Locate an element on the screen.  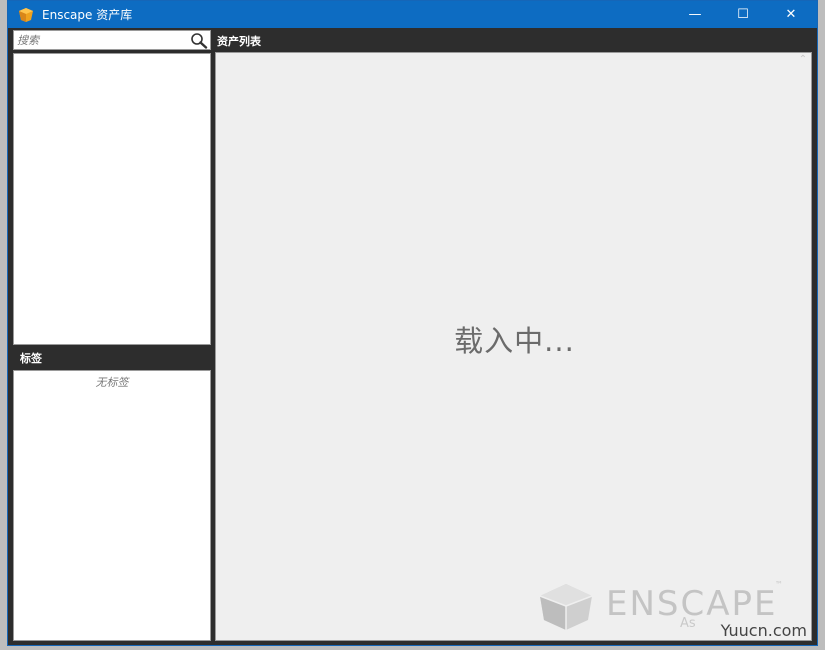
close-button: ✕ is located at coordinates (791, 14).